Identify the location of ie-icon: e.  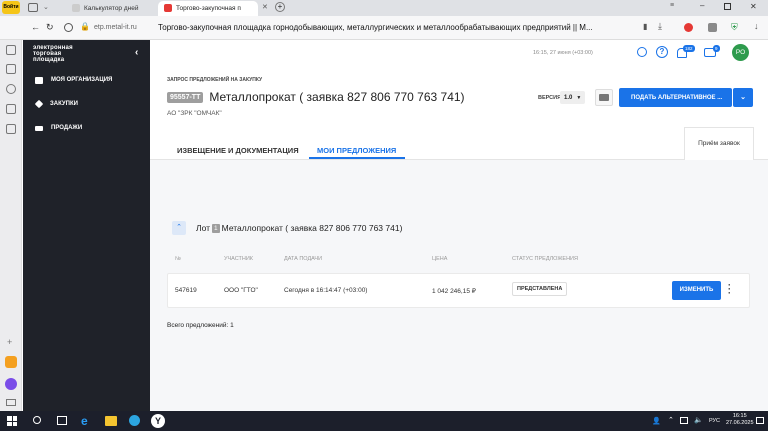
(84, 421).